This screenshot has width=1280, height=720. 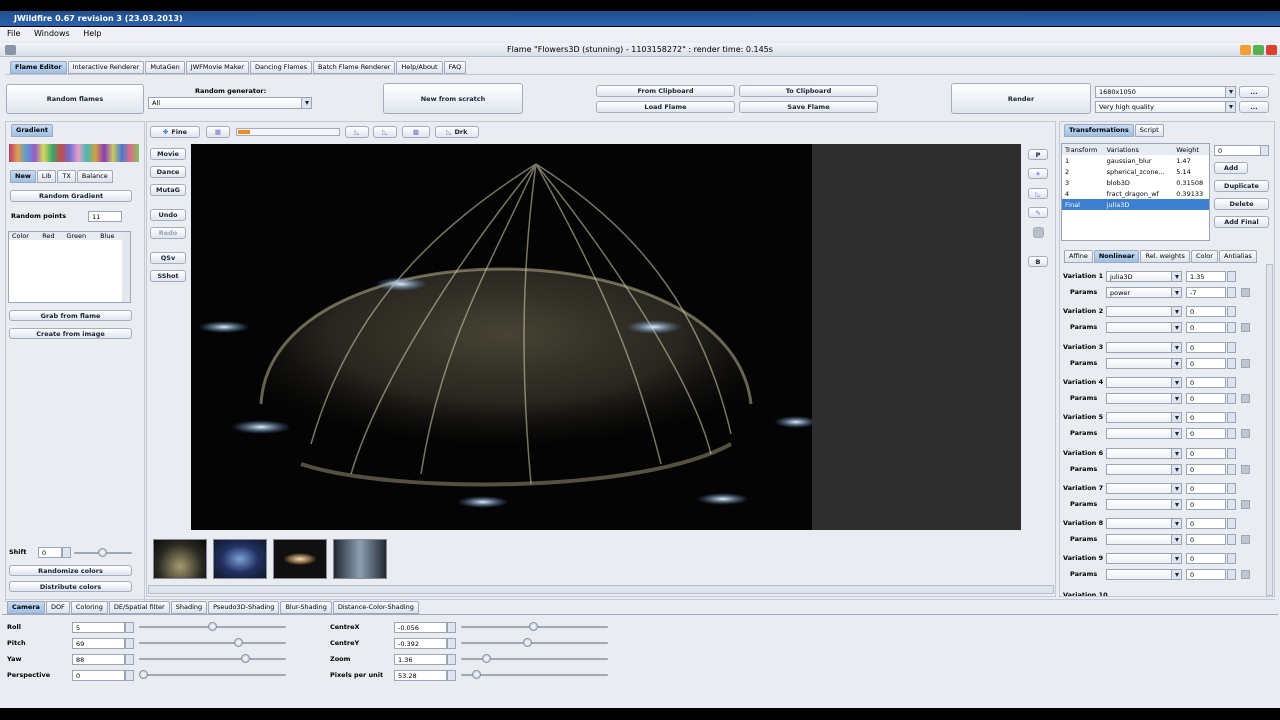 I want to click on tab-camera: Camera, so click(x=26, y=607).